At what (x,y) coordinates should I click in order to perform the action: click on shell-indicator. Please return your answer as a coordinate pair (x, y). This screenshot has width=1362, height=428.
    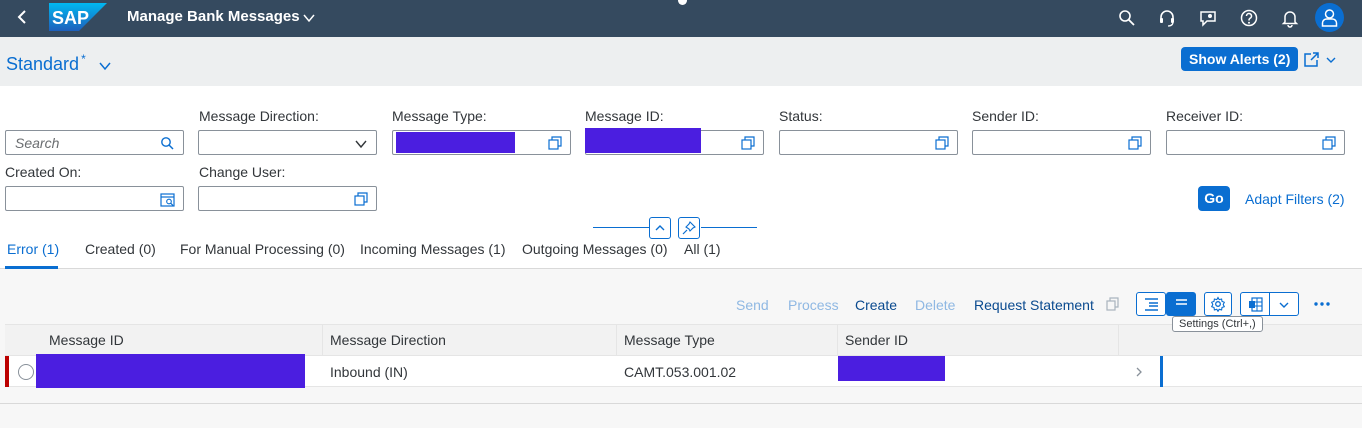
    Looking at the image, I should click on (682, 2).